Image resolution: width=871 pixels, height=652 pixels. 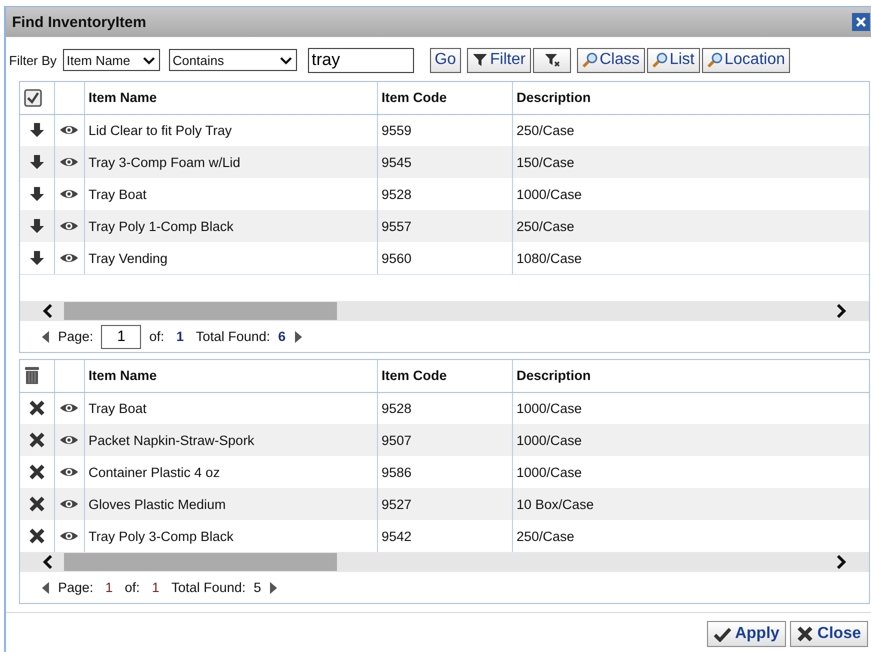 I want to click on close-button: Close, so click(x=829, y=634).